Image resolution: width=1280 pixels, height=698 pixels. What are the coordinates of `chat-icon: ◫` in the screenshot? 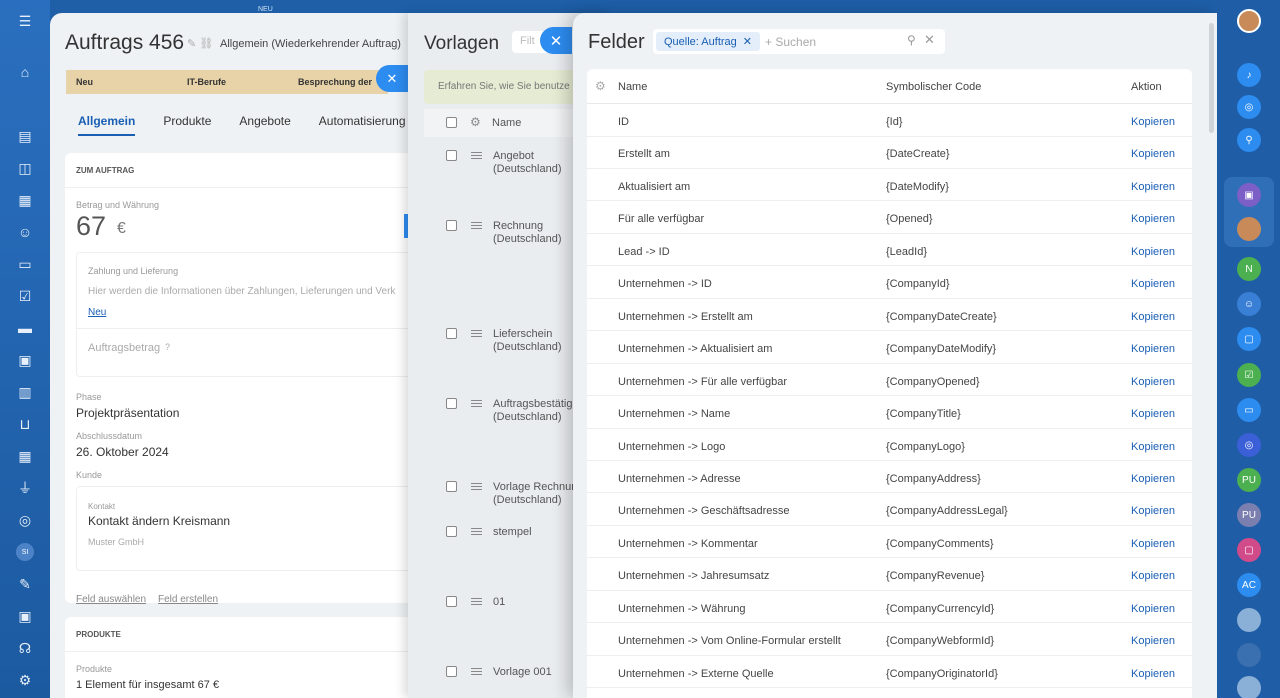 It's located at (25, 168).